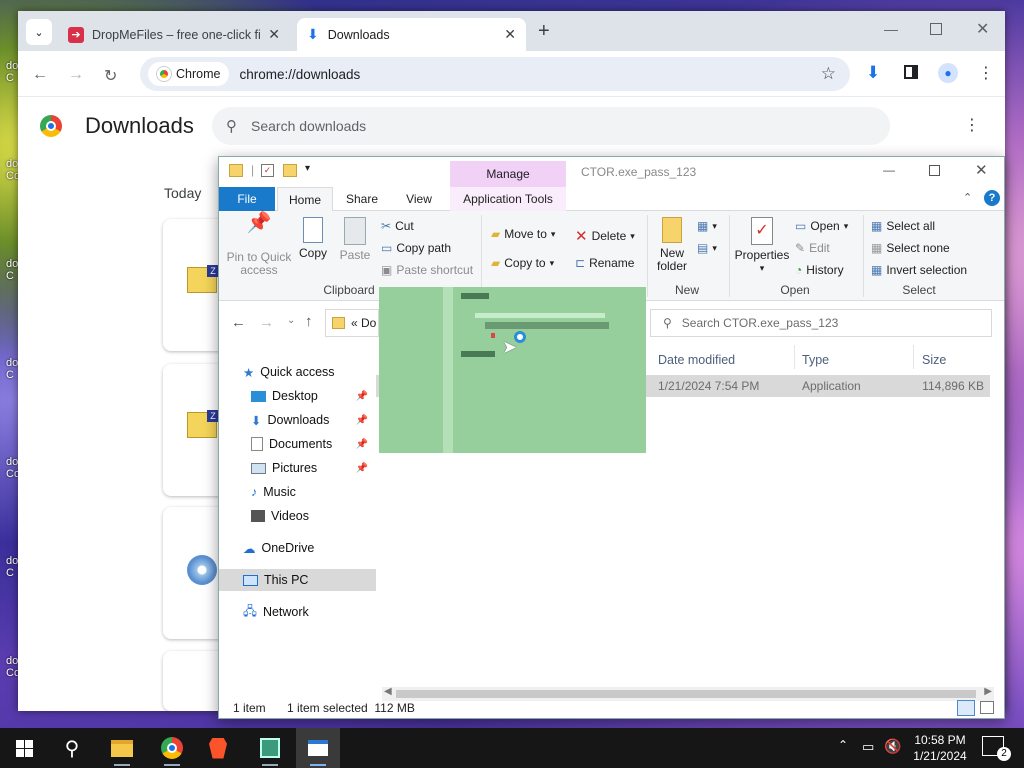  I want to click on taskbar-archiver, so click(270, 748).